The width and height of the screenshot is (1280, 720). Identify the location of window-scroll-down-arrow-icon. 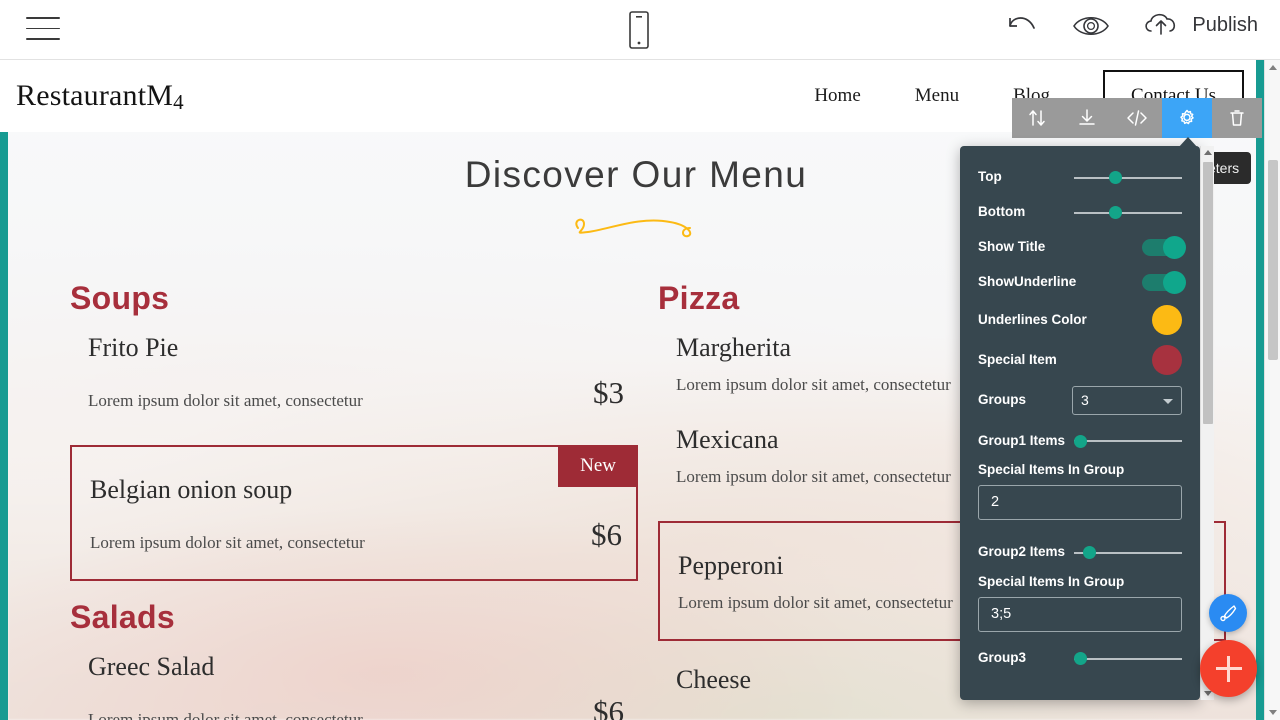
(1273, 712).